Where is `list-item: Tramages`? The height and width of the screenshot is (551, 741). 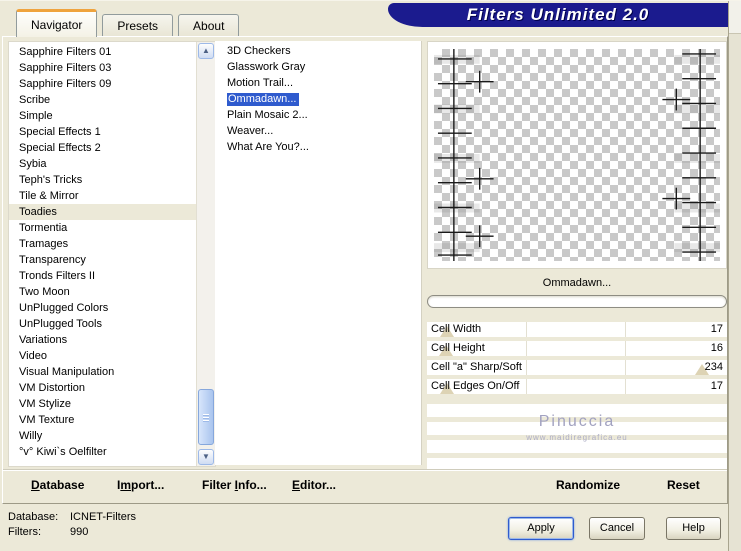 list-item: Tramages is located at coordinates (103, 244).